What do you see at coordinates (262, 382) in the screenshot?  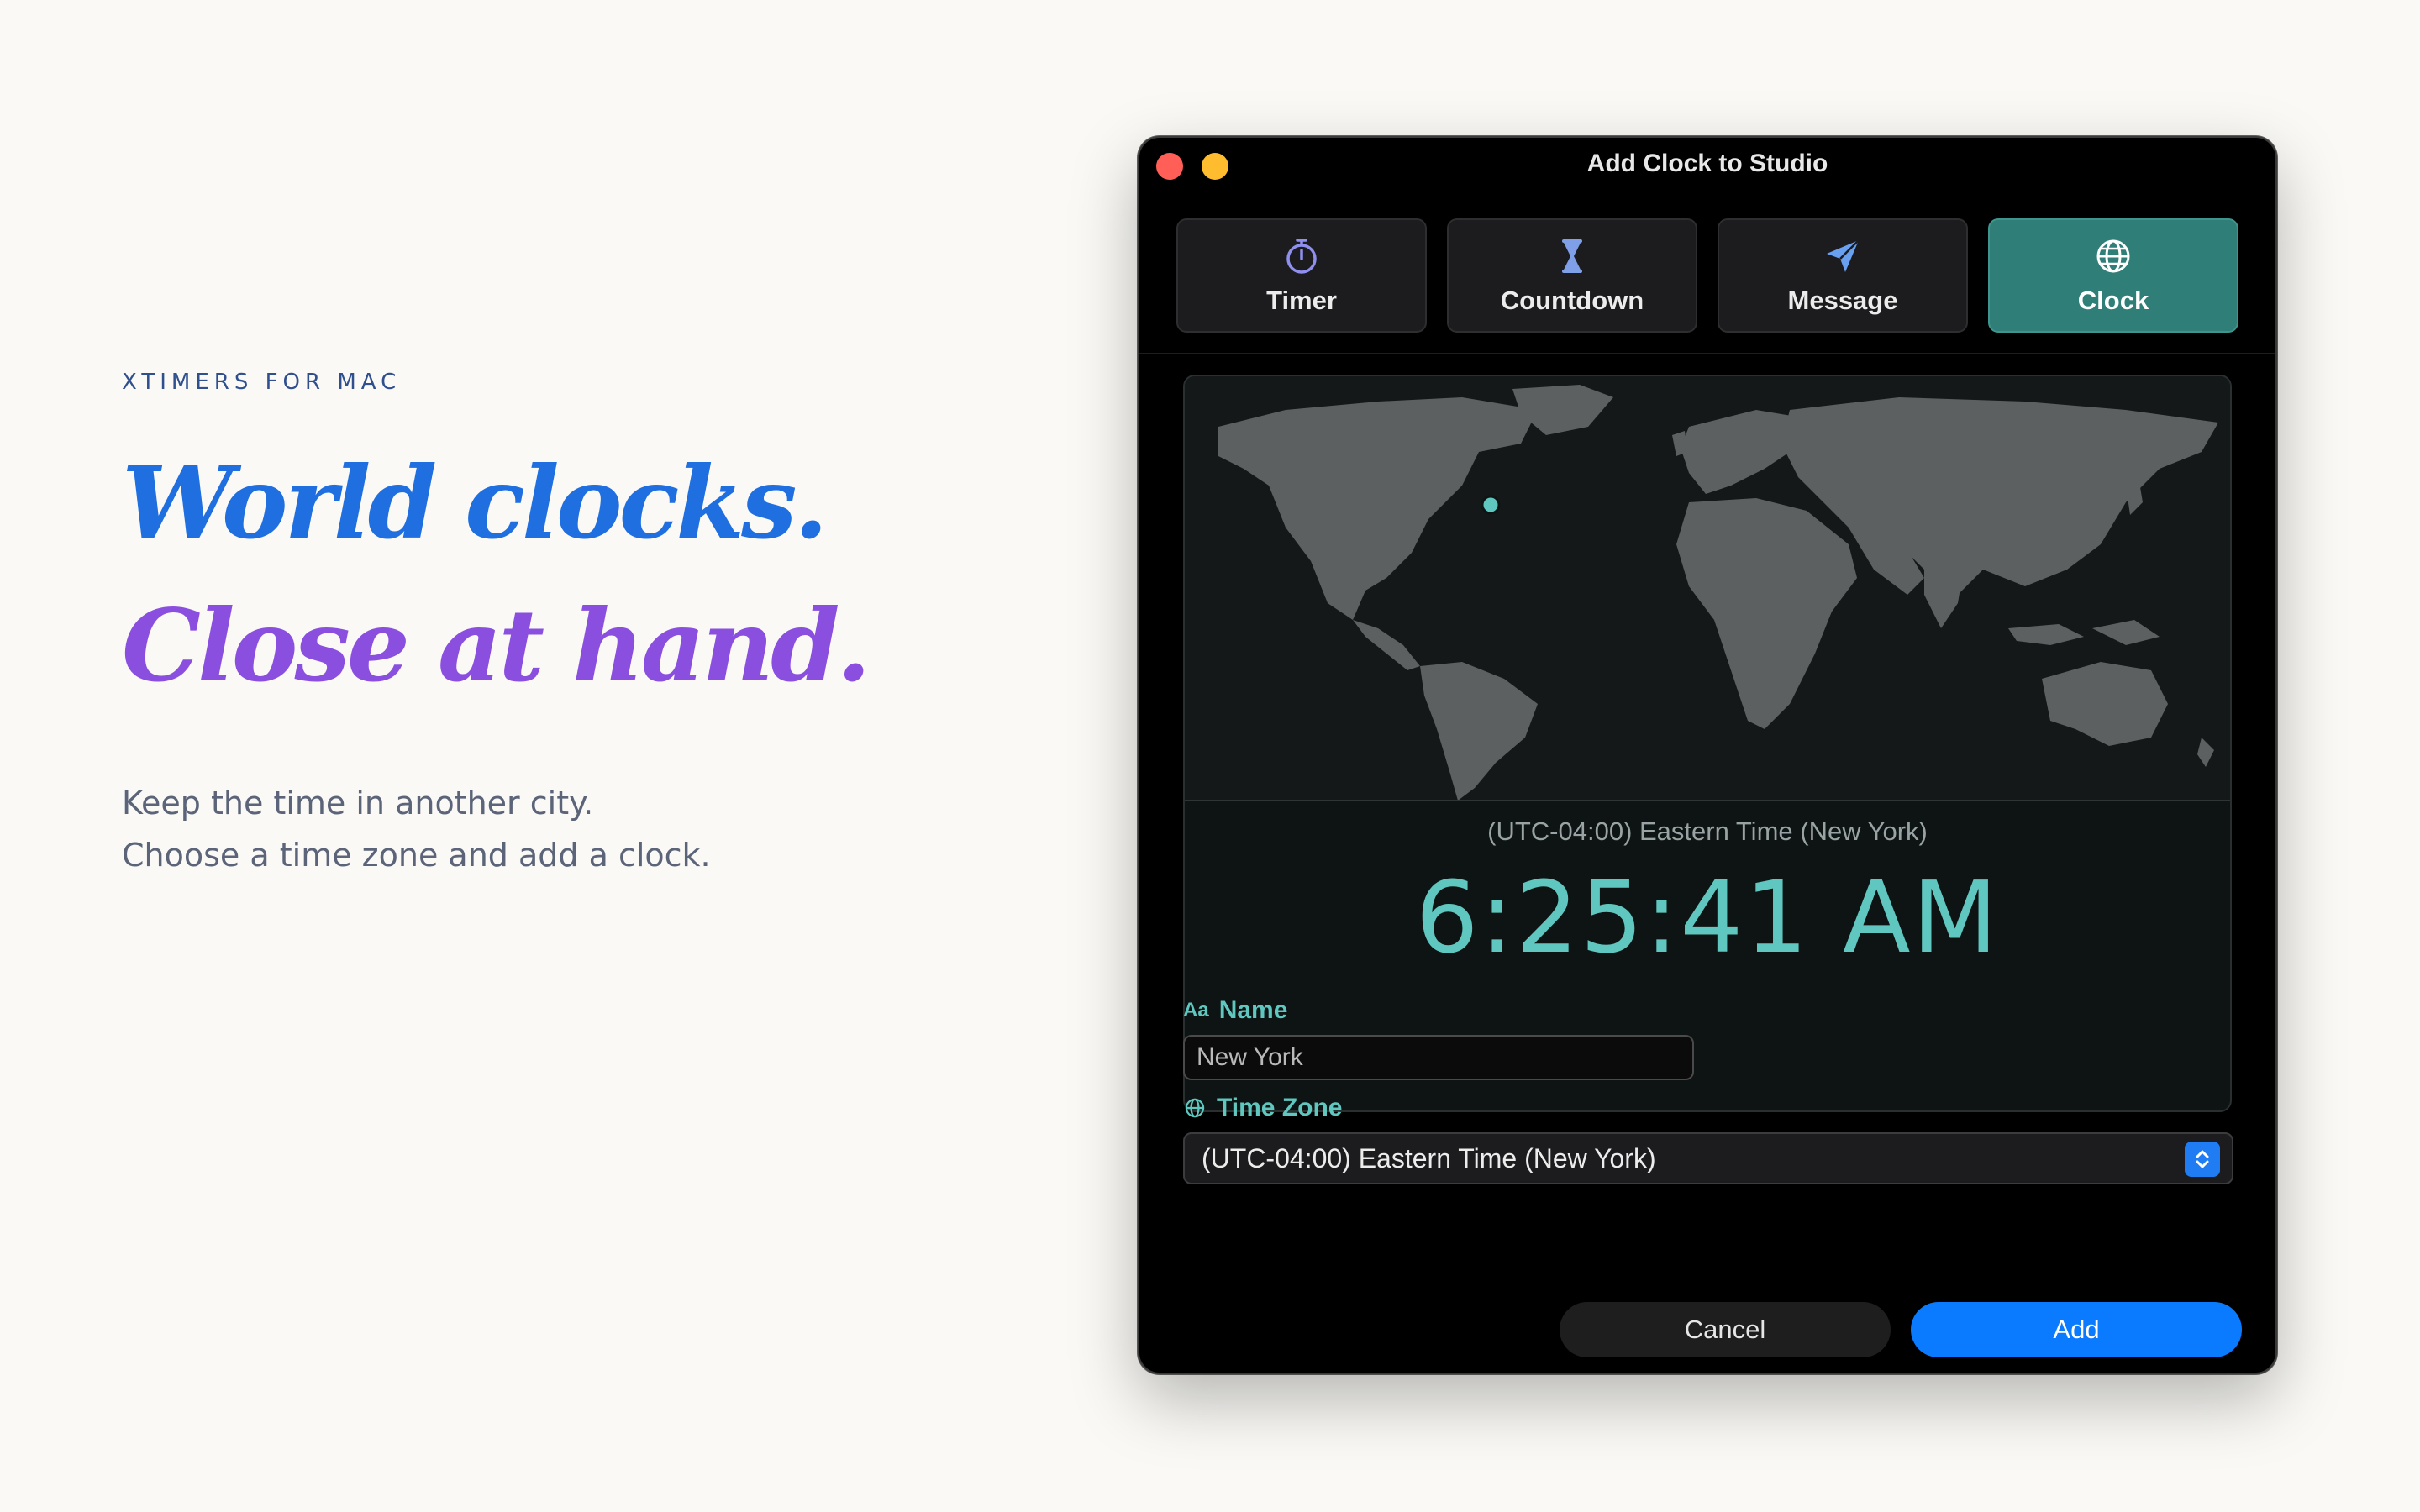 I see `eyebrow-text: XTIMERS FOR MAC` at bounding box center [262, 382].